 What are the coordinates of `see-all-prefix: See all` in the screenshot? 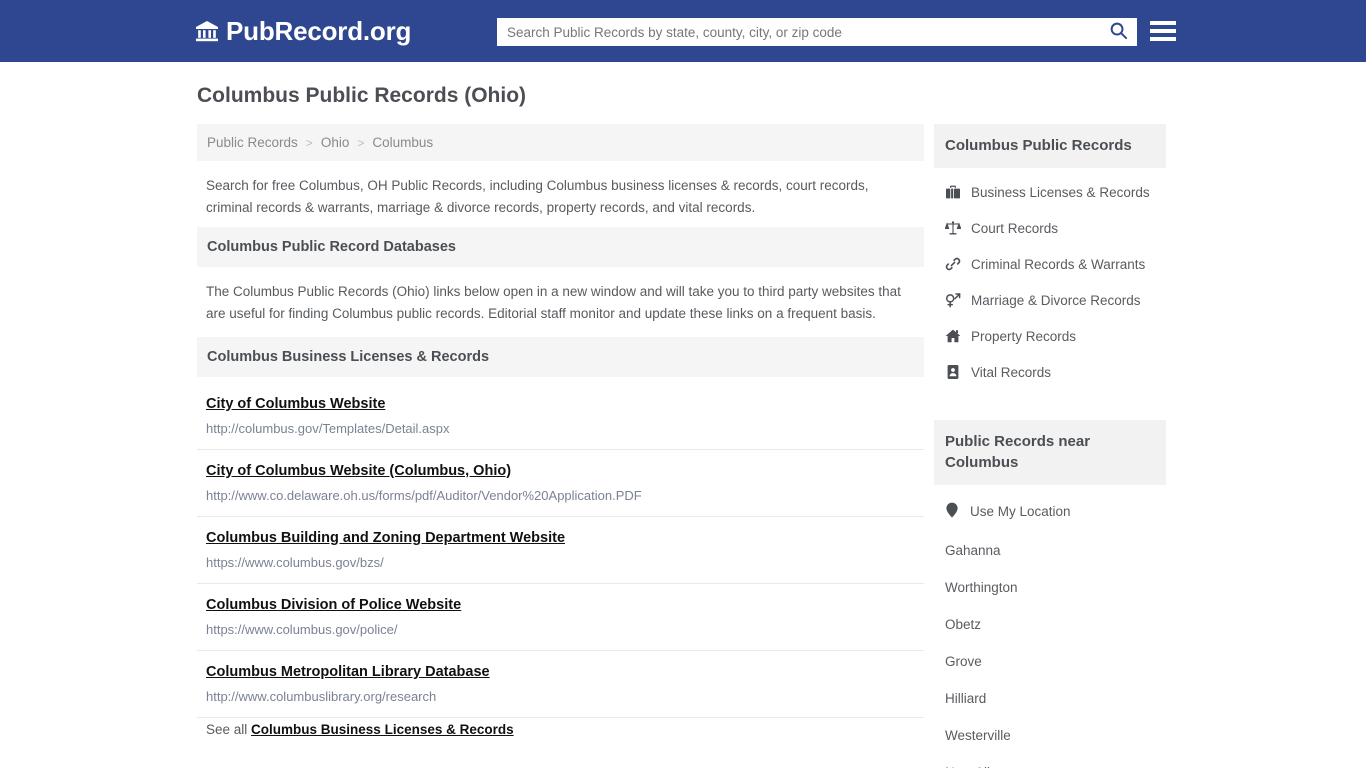 It's located at (227, 729).